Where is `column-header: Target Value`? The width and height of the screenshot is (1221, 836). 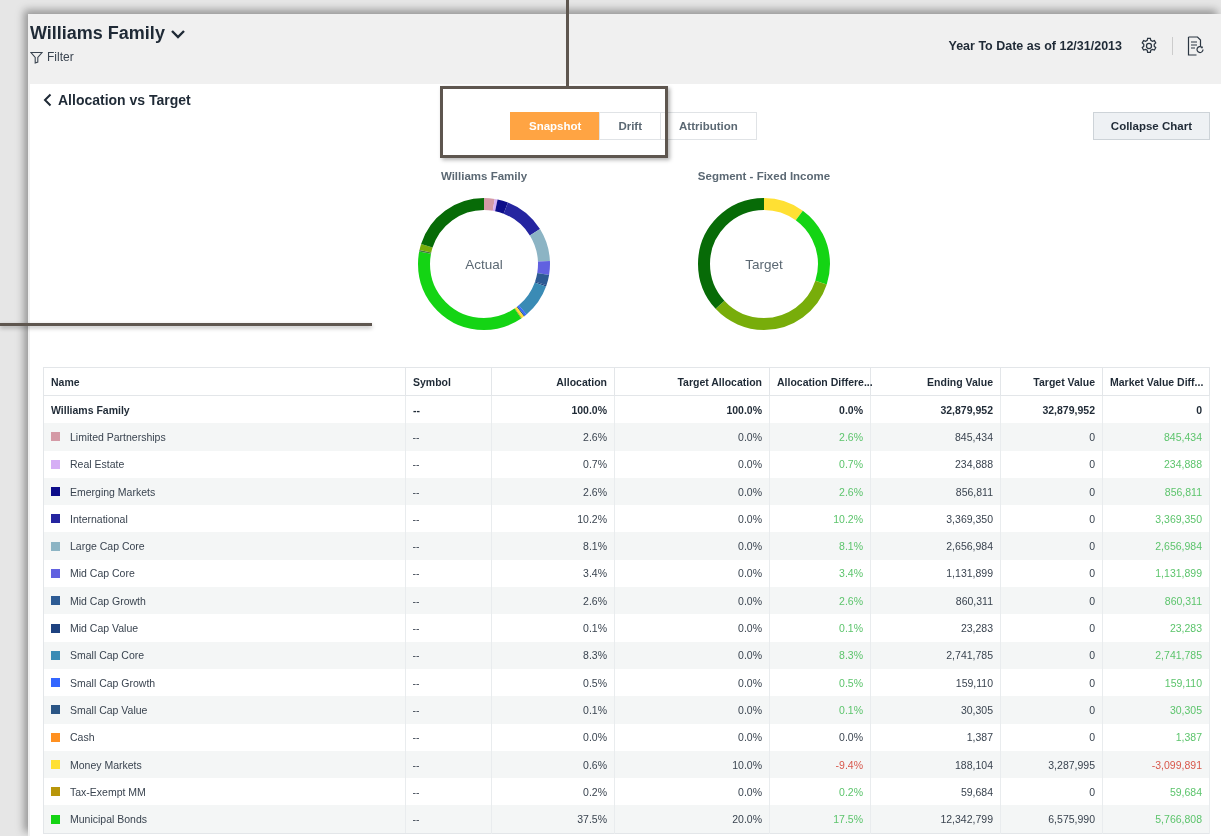
column-header: Target Value is located at coordinates (1051, 381).